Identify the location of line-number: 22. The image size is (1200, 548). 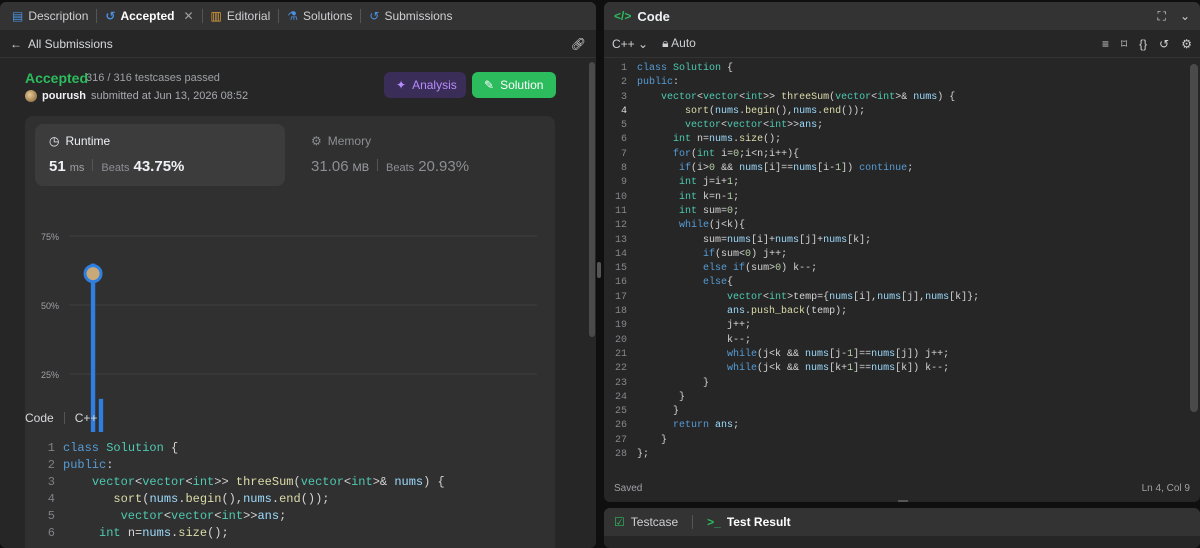
(620, 369).